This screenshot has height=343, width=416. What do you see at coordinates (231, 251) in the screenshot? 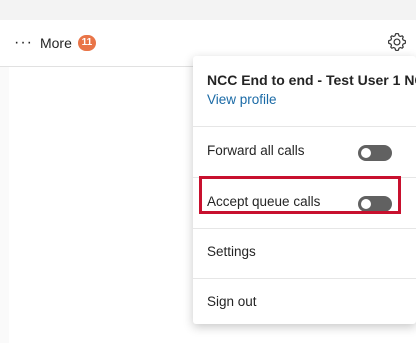
I see `settings-label: Settings` at bounding box center [231, 251].